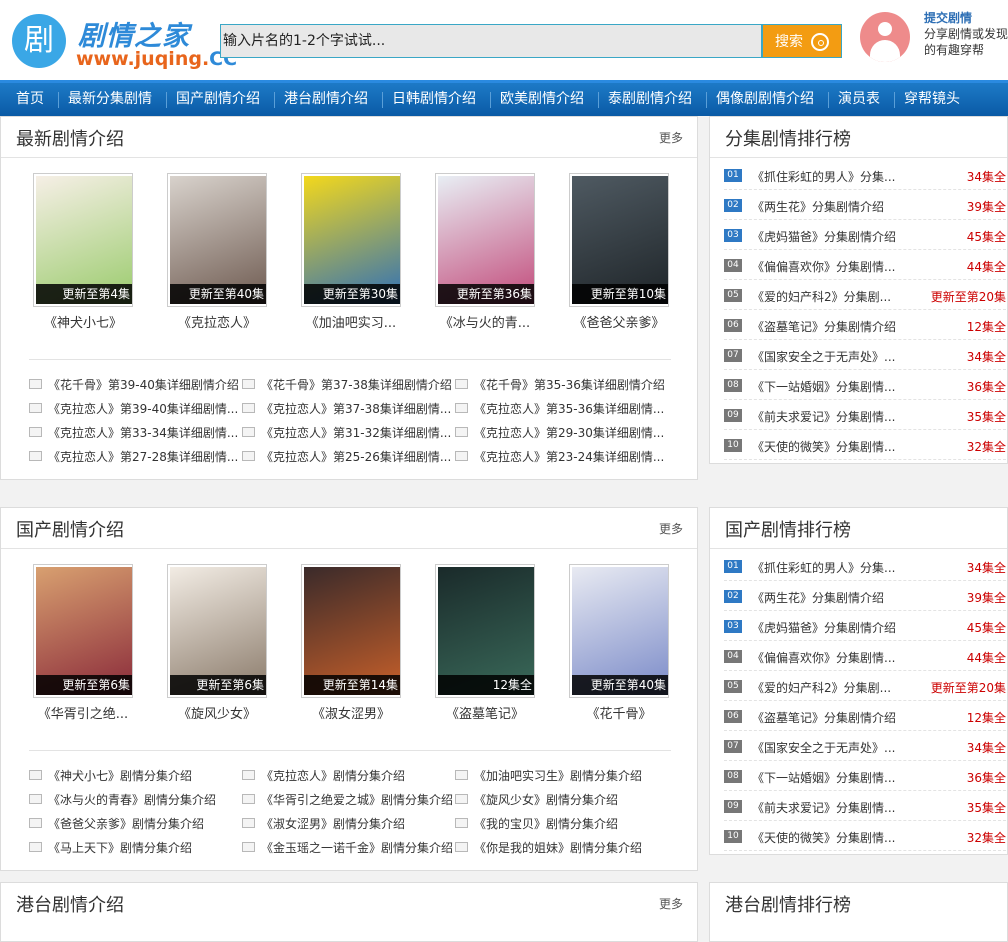 The width and height of the screenshot is (1008, 942). What do you see at coordinates (135, 384) in the screenshot?
I see `article-link: 《花千骨》第39-40集详细剧情介绍` at bounding box center [135, 384].